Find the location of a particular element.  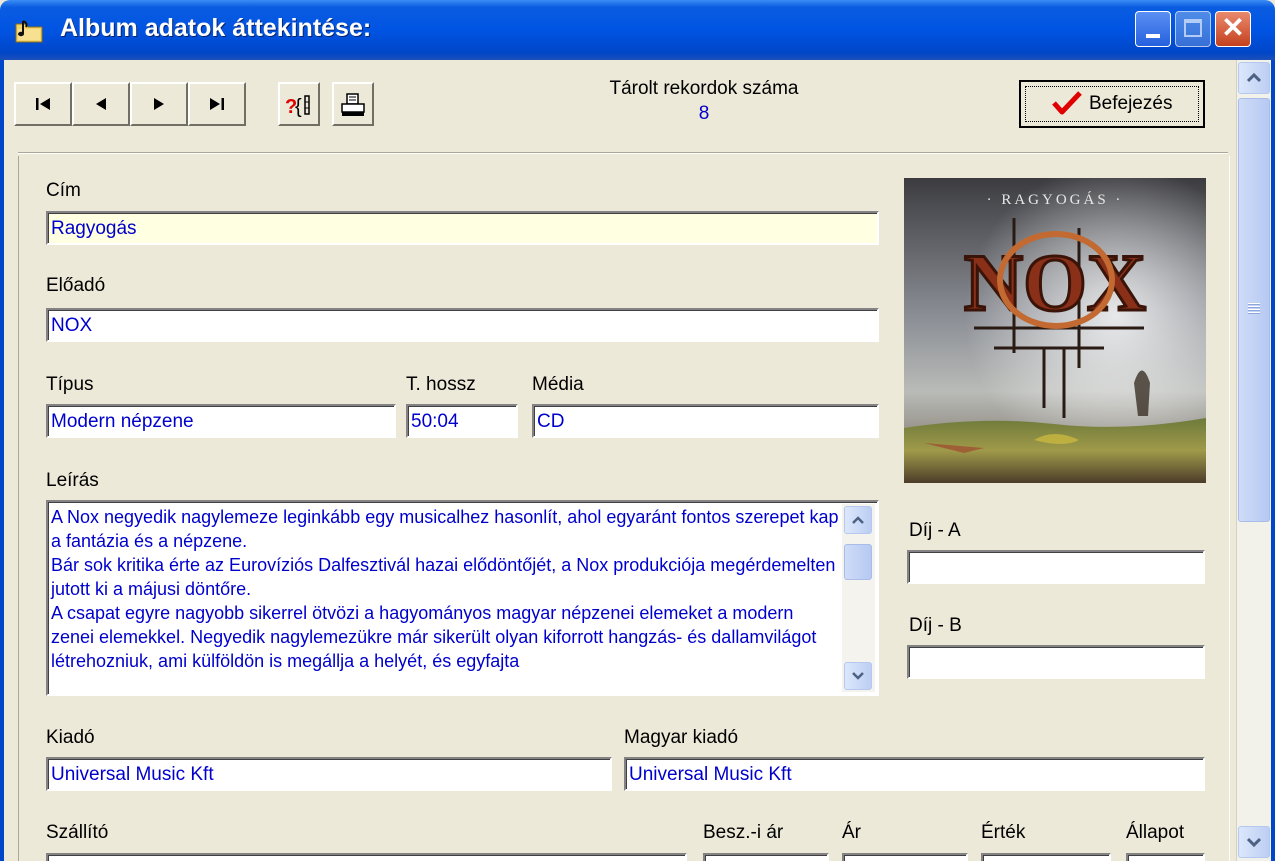

description-scroll-up-button is located at coordinates (858, 520).